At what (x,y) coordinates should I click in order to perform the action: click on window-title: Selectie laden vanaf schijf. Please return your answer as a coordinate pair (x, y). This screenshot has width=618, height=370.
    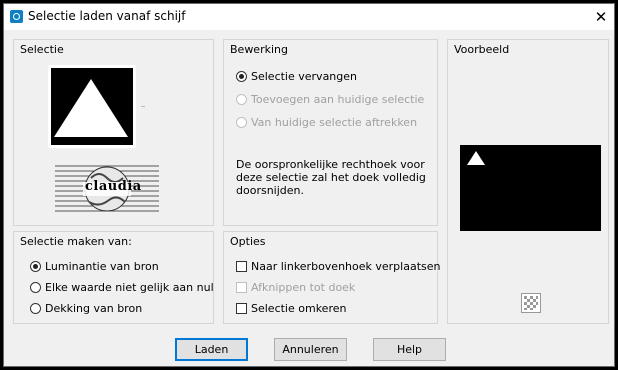
    Looking at the image, I should click on (107, 16).